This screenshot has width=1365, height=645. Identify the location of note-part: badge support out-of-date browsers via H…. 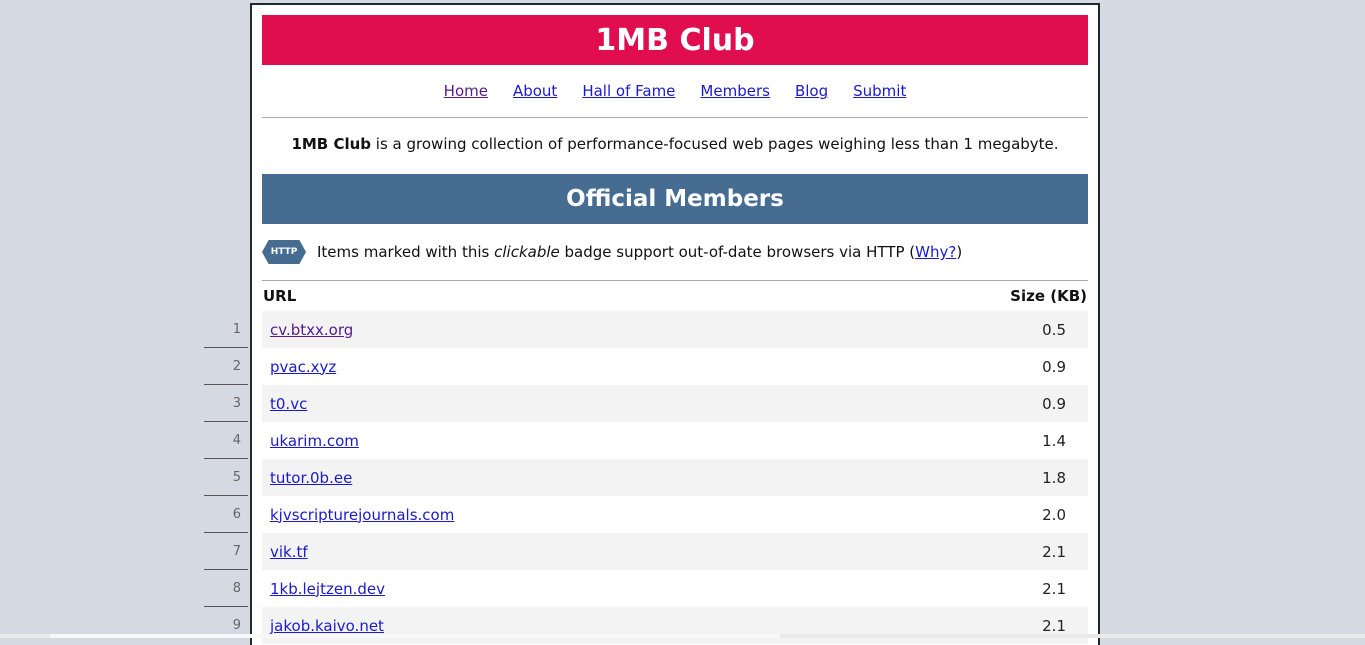
(737, 252).